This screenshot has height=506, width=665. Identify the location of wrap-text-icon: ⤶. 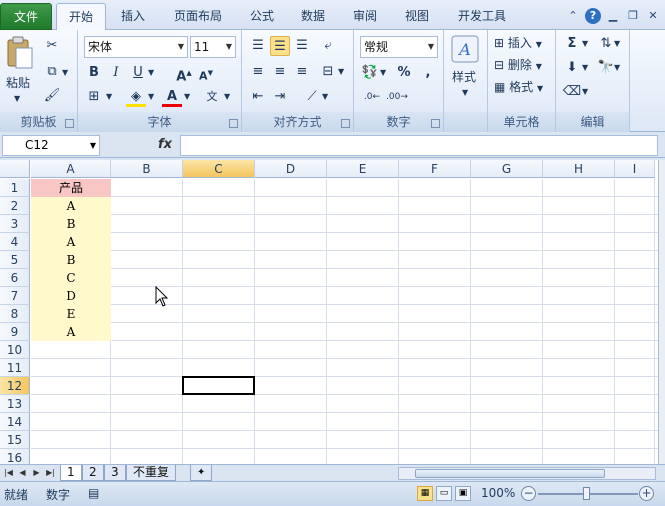
(328, 46).